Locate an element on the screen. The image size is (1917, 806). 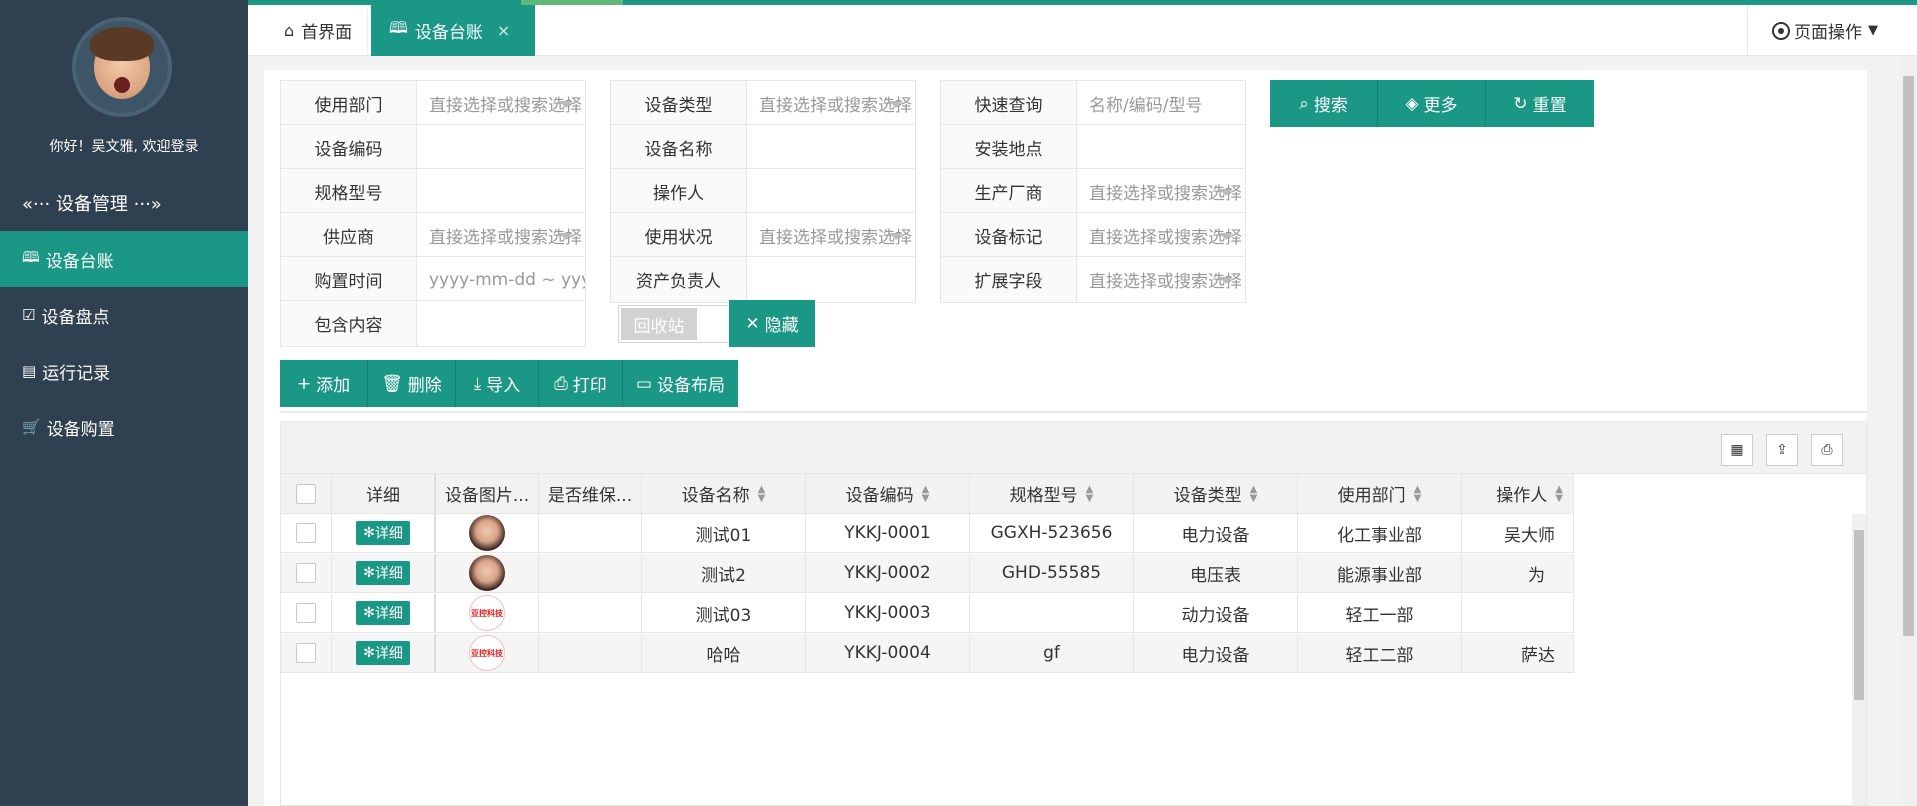
code-cell: YKKJ-0003 is located at coordinates (888, 613).